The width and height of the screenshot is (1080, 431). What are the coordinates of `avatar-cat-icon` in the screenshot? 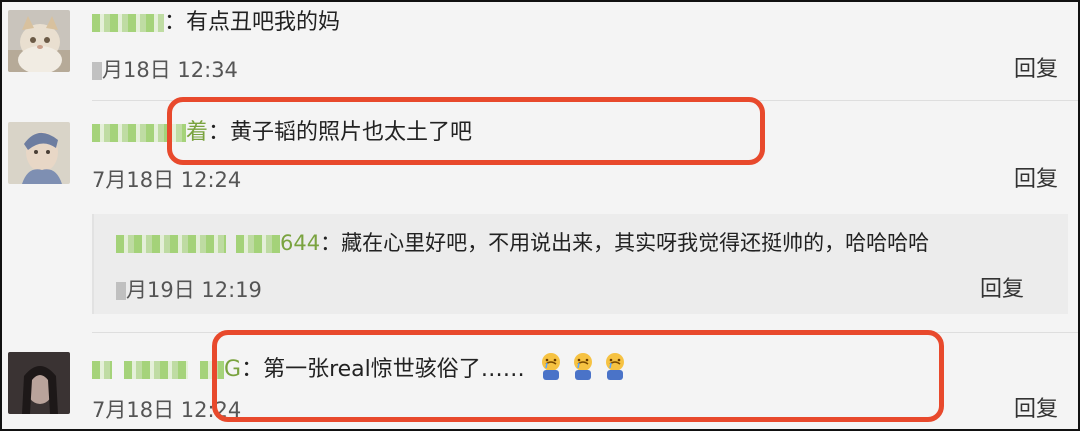 It's located at (39, 41).